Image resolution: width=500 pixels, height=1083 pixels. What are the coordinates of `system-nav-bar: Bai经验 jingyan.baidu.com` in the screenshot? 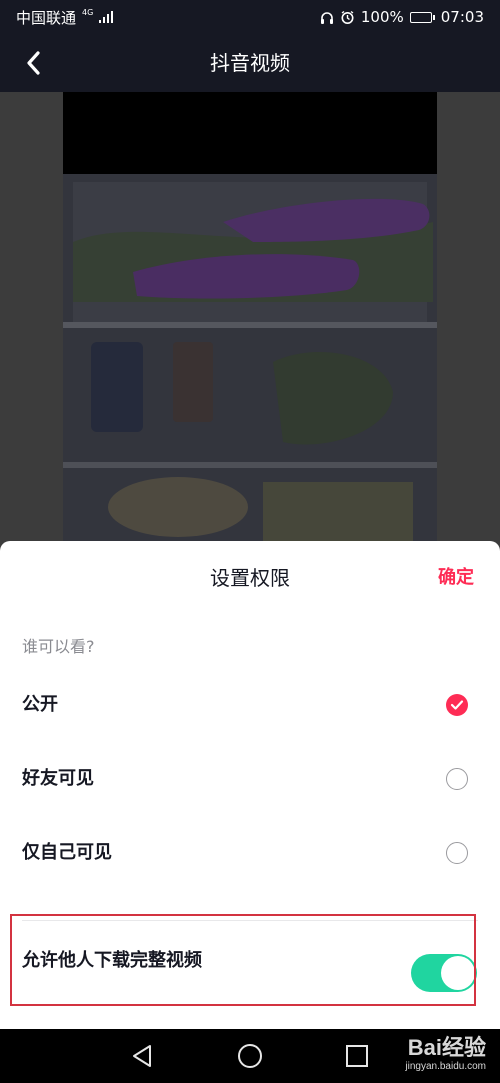 It's located at (250, 1056).